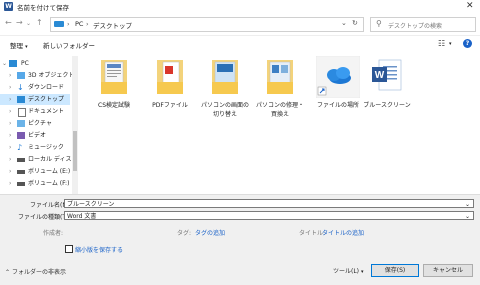 The width and height of the screenshot is (480, 285). I want to click on close-icon: ✕, so click(470, 6).